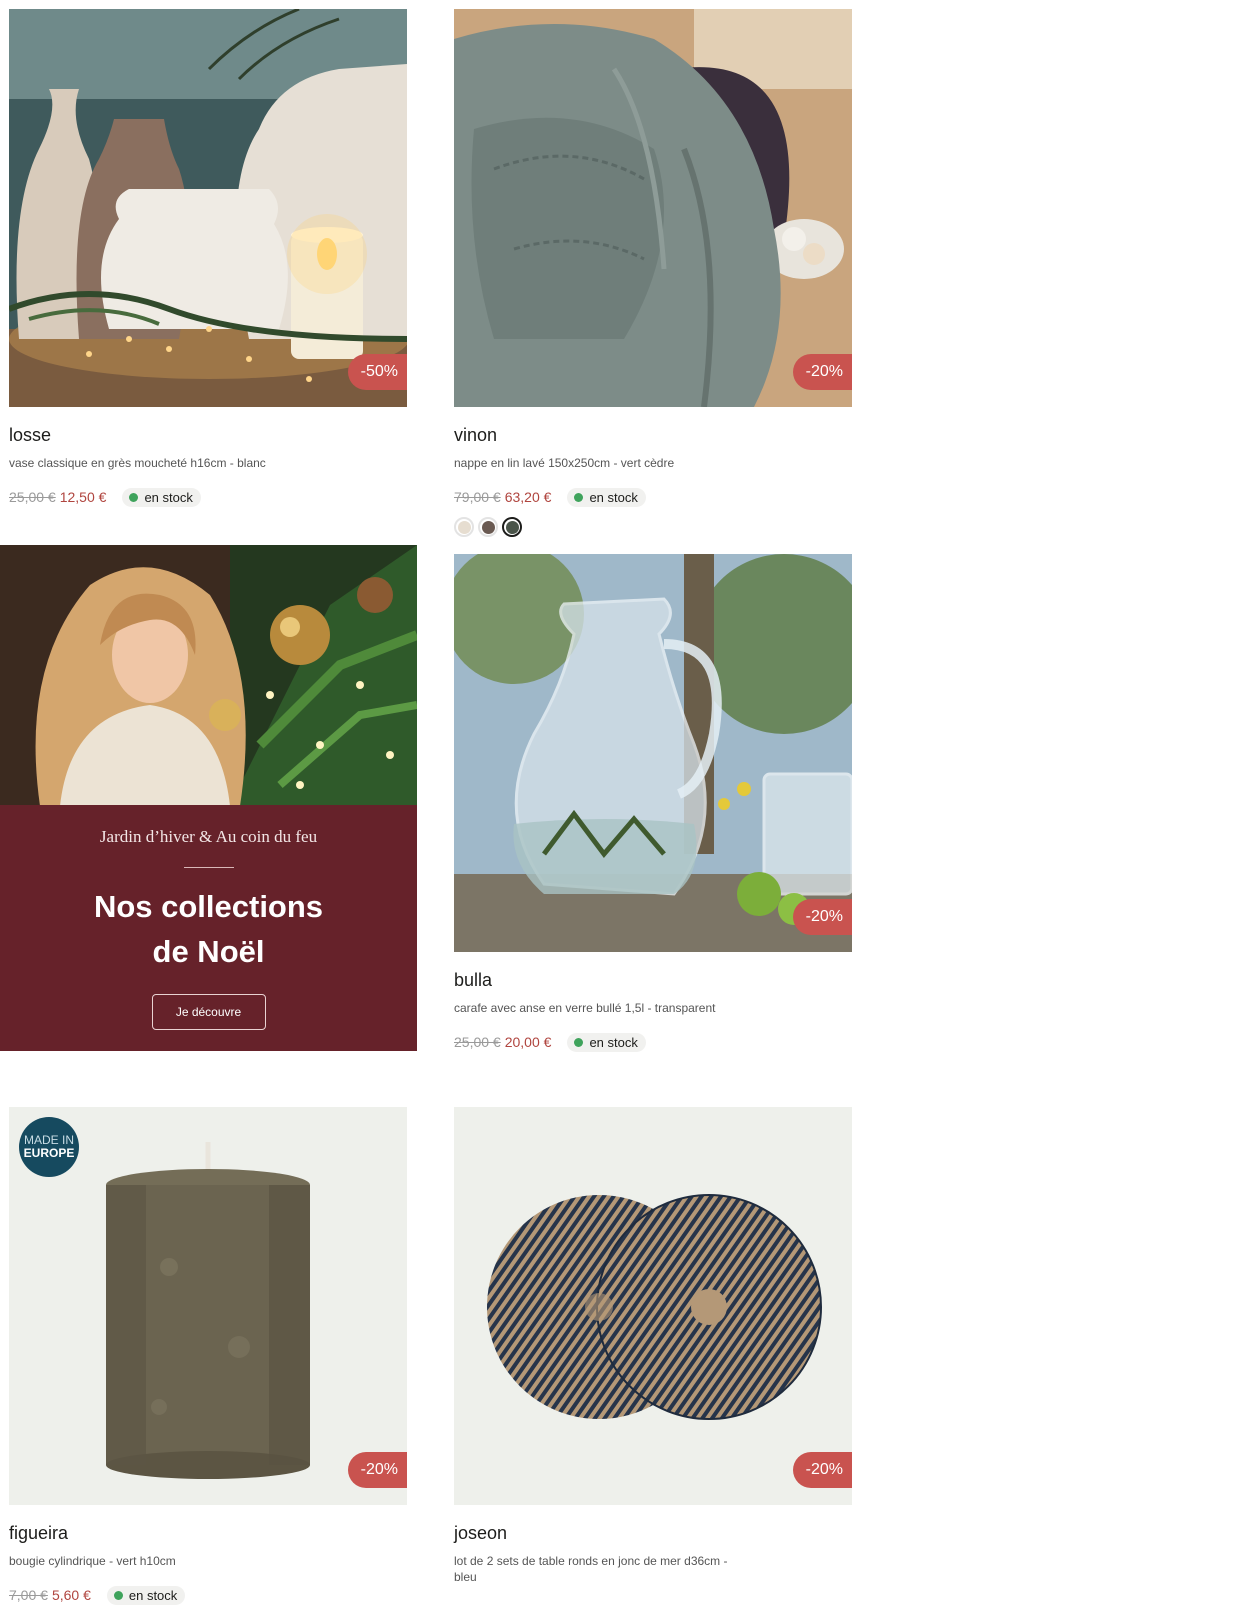 This screenshot has height=1605, width=1250. What do you see at coordinates (28, 1595) in the screenshot?
I see `old-price: 7,00 €` at bounding box center [28, 1595].